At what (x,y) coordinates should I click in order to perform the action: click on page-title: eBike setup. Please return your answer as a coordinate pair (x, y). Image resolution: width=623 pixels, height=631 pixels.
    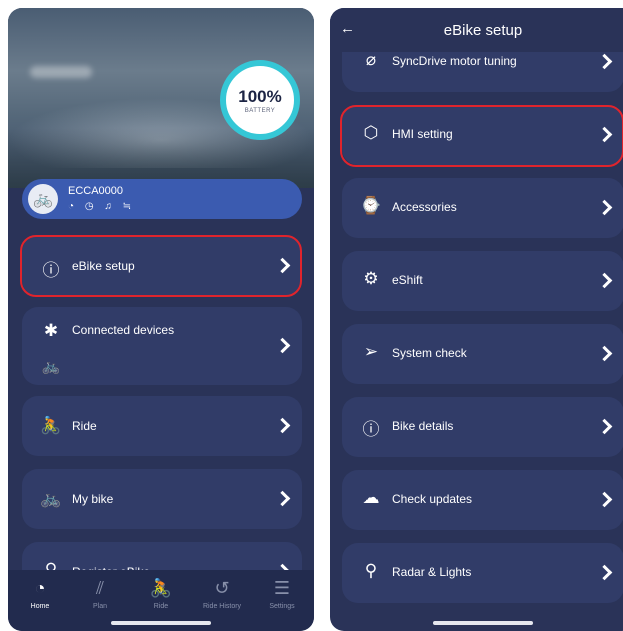
    Looking at the image, I should click on (483, 30).